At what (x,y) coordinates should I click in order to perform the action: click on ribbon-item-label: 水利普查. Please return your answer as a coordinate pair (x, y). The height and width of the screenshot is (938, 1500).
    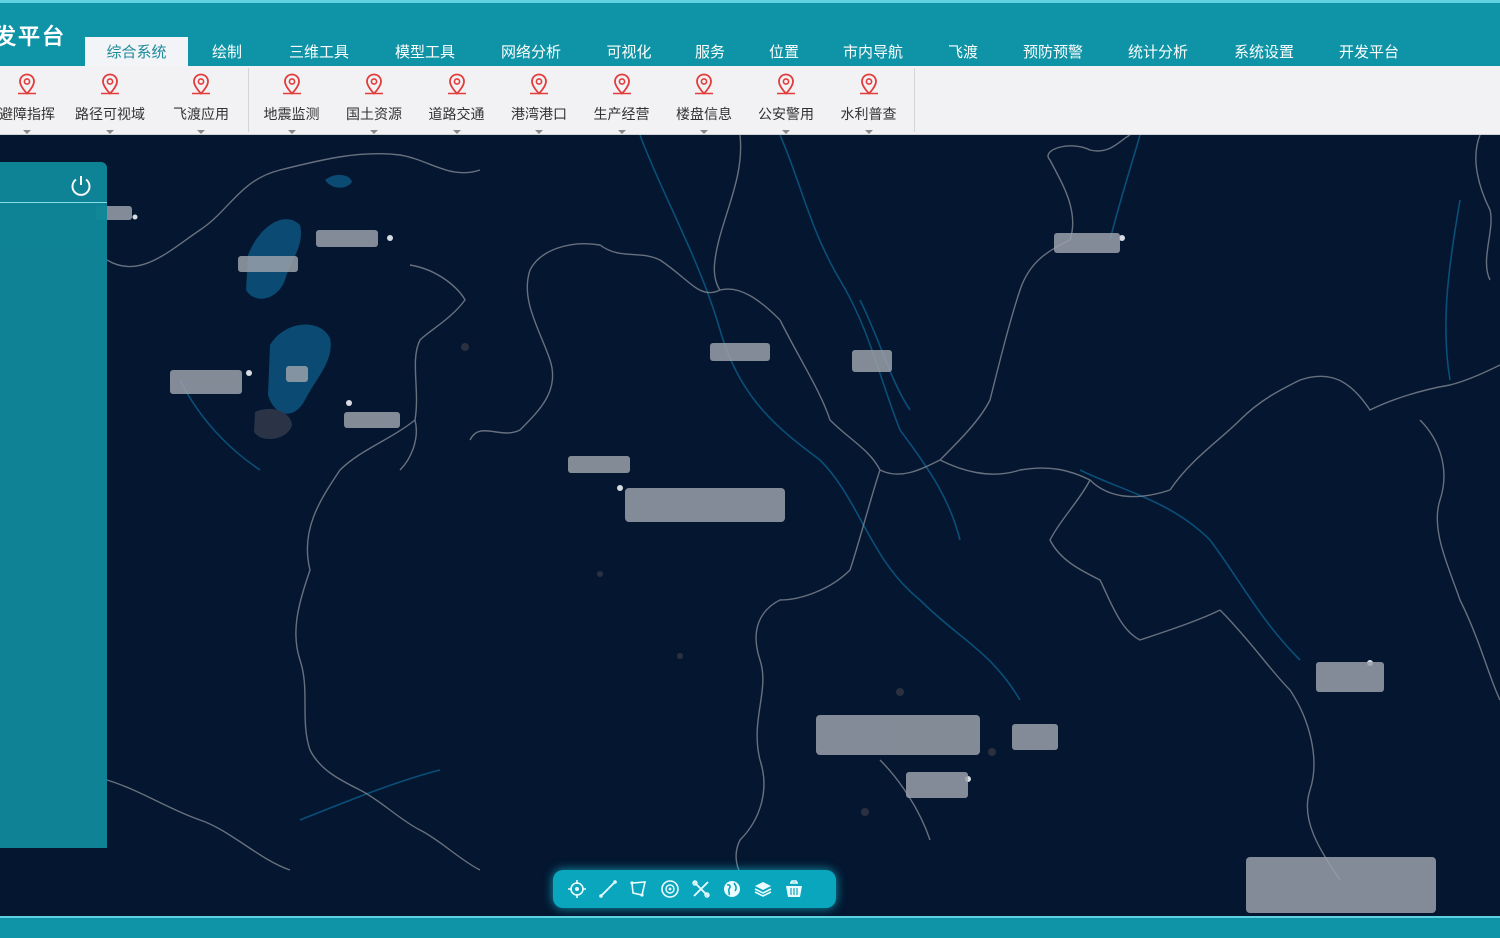
    Looking at the image, I should click on (868, 115).